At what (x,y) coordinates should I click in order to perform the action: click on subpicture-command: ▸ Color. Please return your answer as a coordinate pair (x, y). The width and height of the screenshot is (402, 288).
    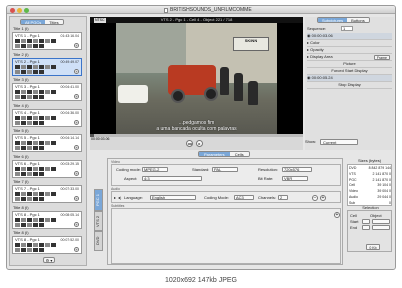
    Looking at the image, I should click on (349, 43).